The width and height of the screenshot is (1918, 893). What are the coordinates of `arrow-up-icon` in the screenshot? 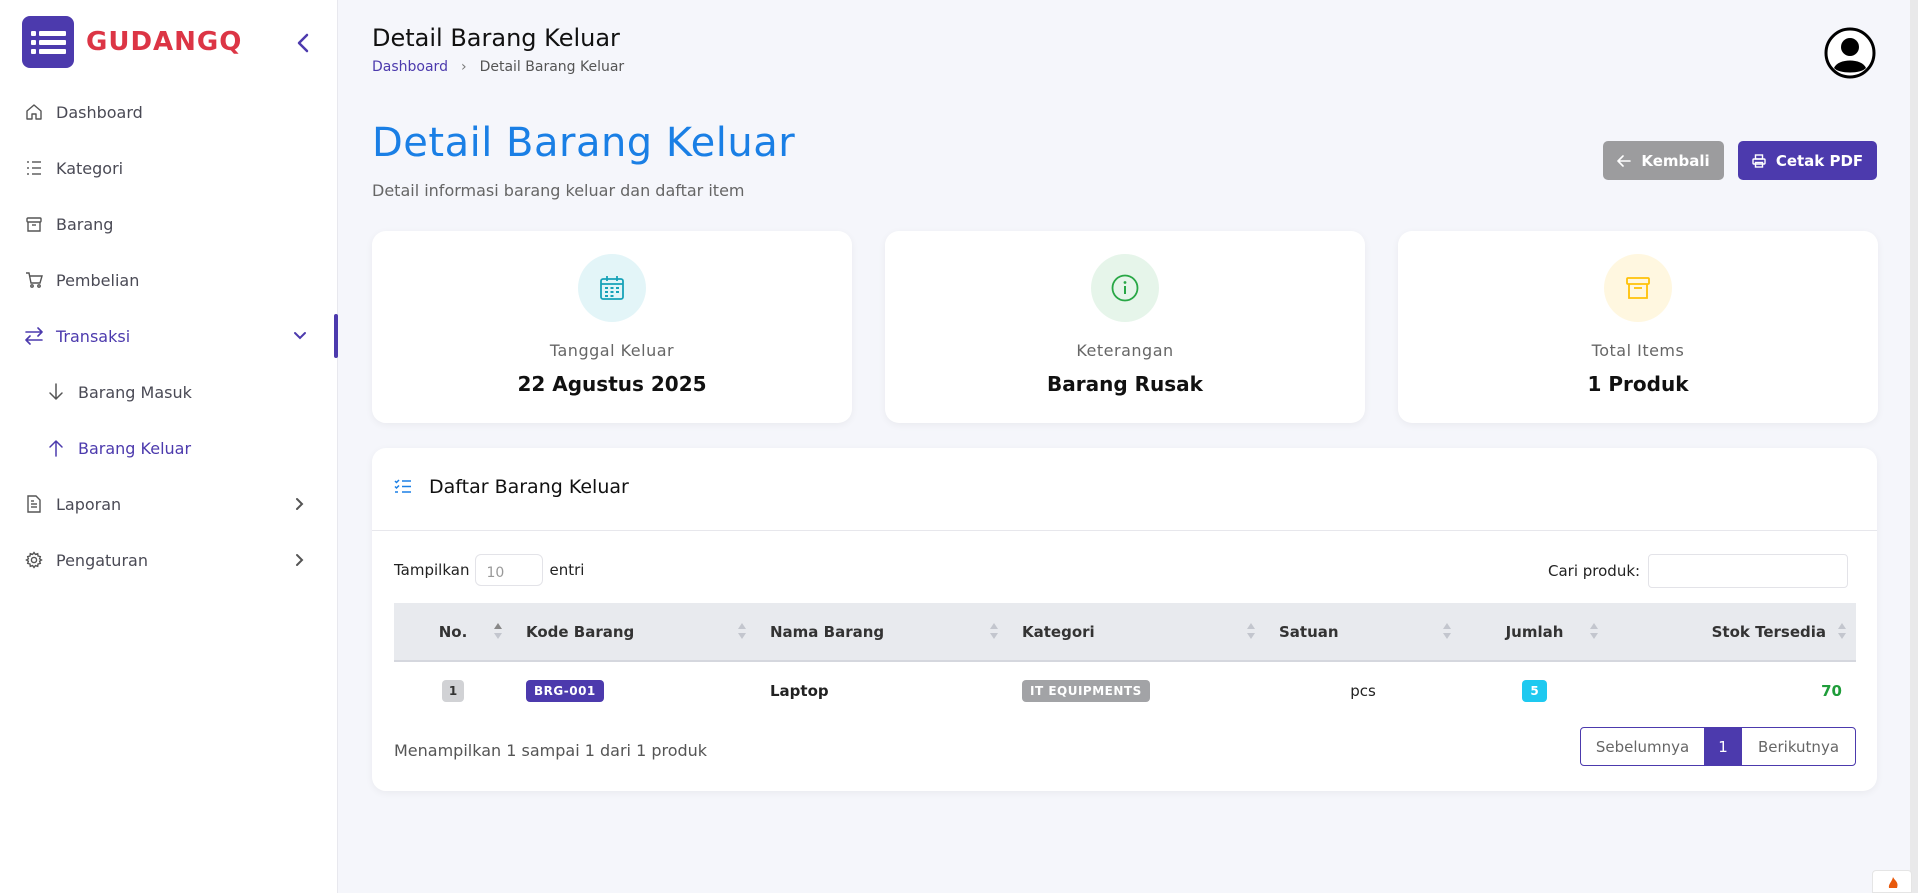 It's located at (56, 448).